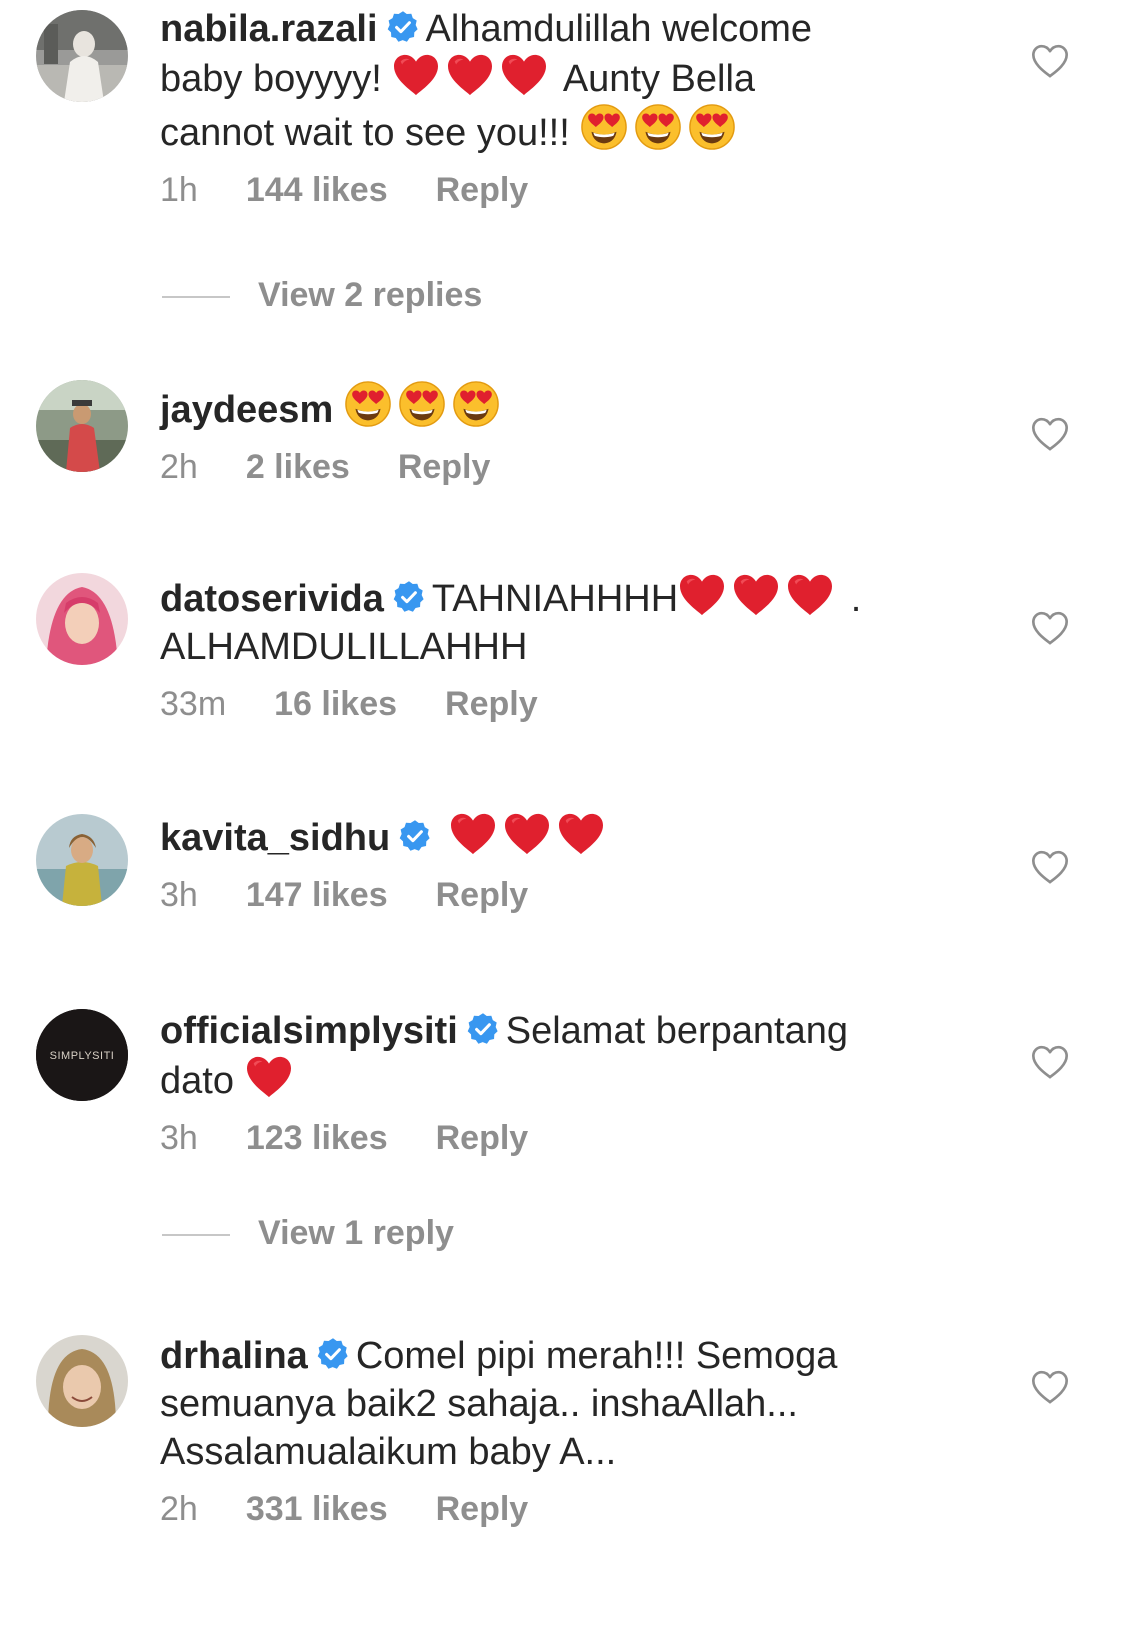  I want to click on avatar-logo-text: SIMPLYSITI, so click(82, 1056).